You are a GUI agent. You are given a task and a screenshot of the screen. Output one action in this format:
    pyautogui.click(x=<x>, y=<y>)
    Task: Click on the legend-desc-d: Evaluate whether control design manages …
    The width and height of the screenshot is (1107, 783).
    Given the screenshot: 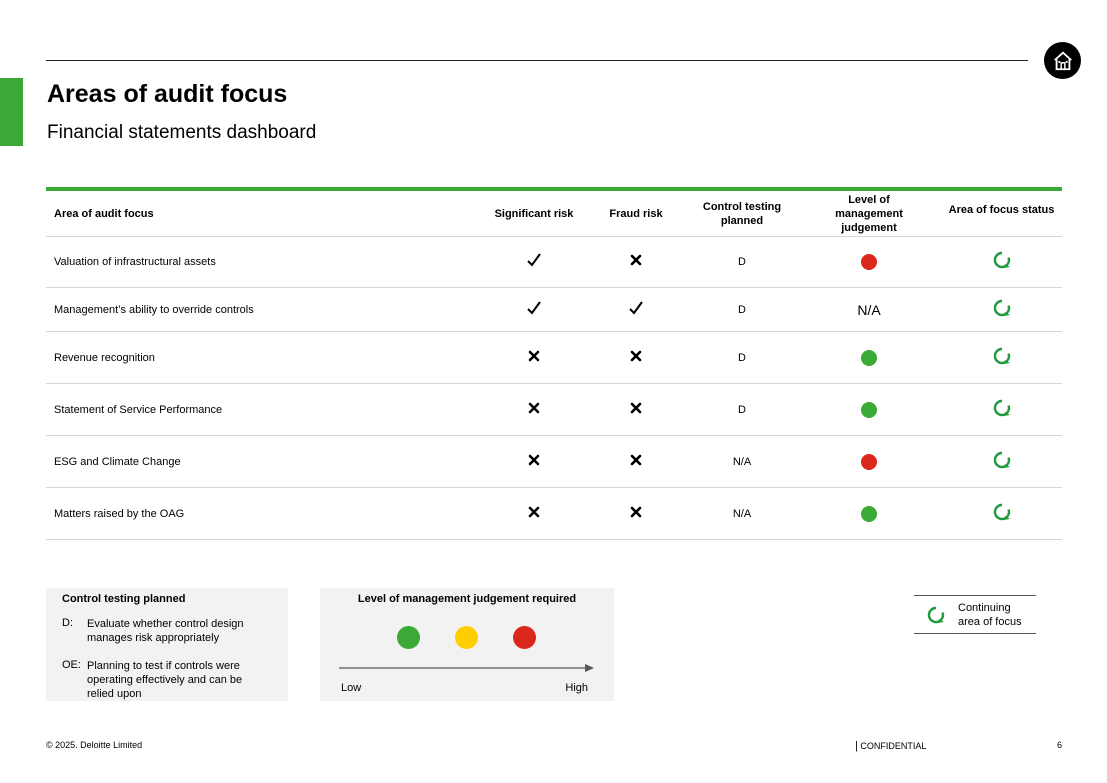 What is the action you would take?
    pyautogui.click(x=165, y=631)
    